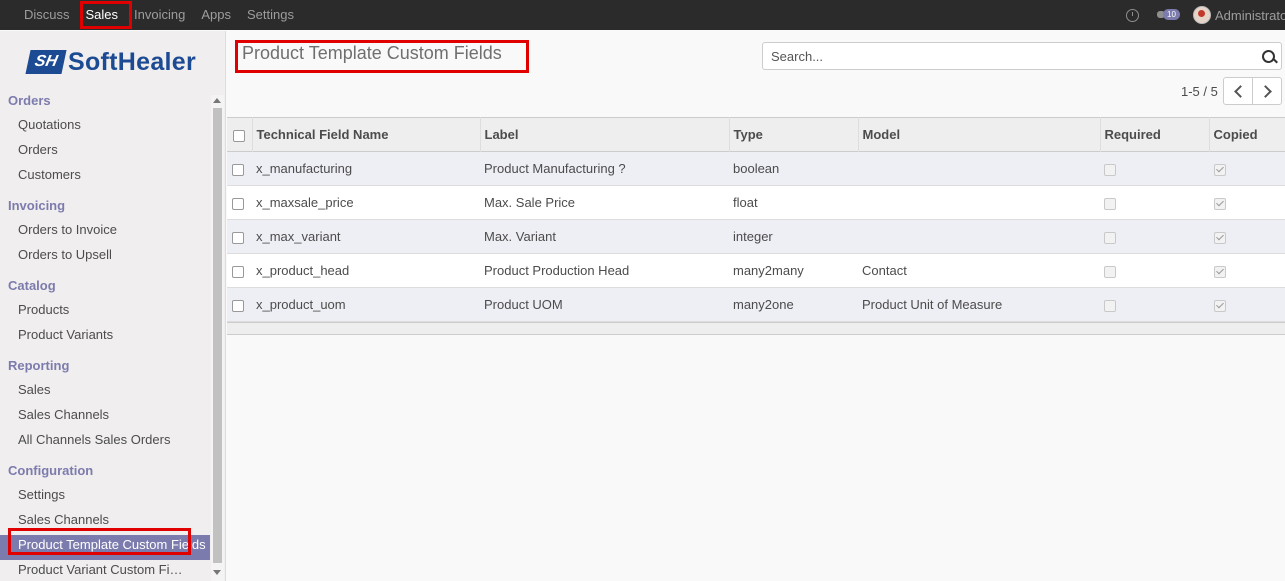 Image resolution: width=1285 pixels, height=581 pixels. What do you see at coordinates (1202, 15) in the screenshot?
I see `user-avatar` at bounding box center [1202, 15].